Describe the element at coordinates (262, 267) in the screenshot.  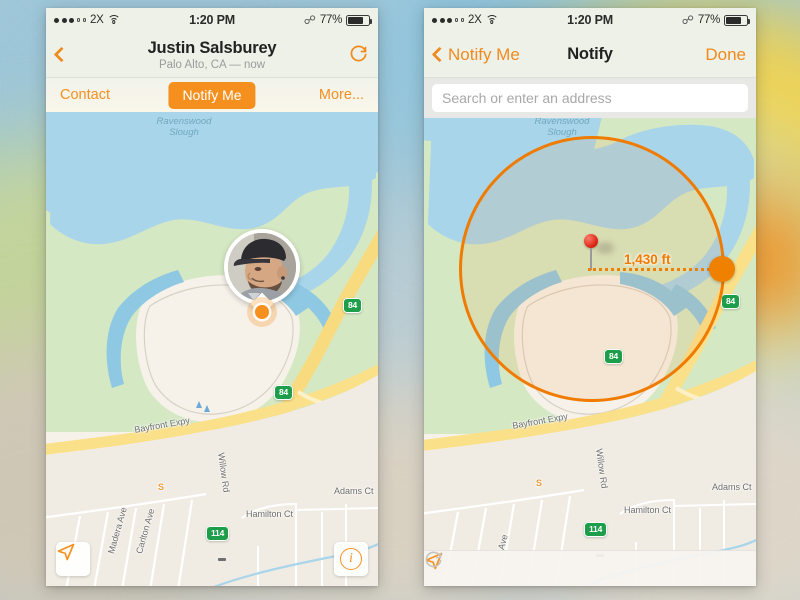
I see `user-avatar-photo` at that location.